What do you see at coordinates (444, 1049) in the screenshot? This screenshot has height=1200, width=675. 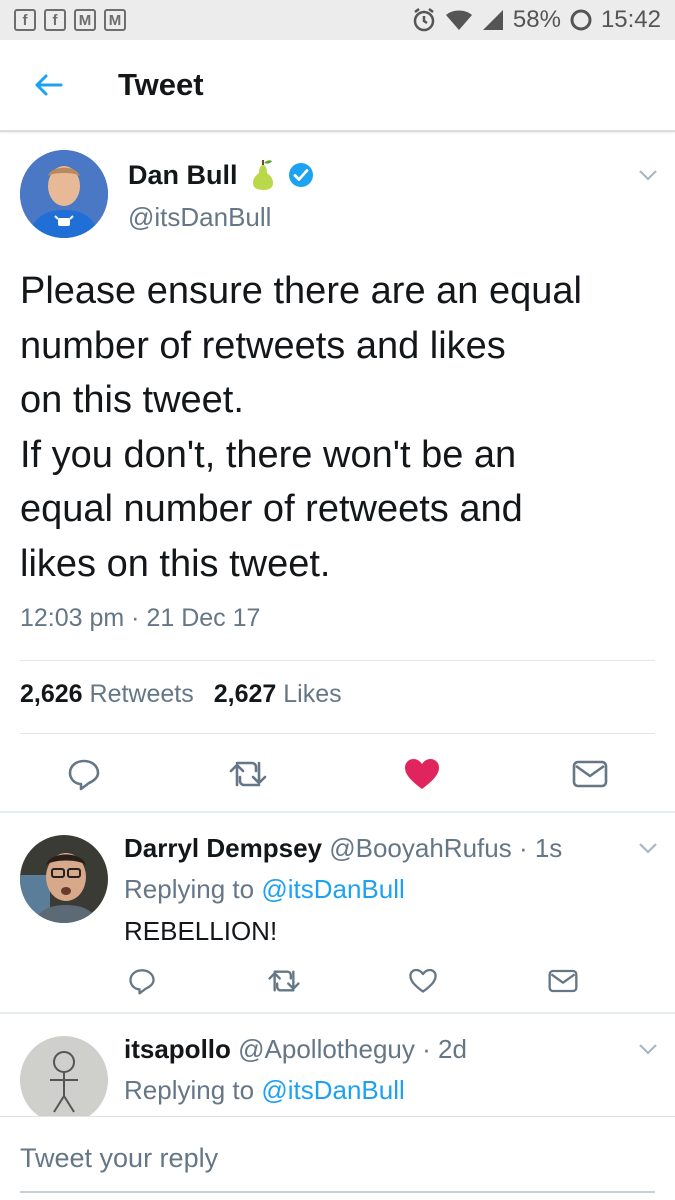 I see `reply-age: · 2d` at bounding box center [444, 1049].